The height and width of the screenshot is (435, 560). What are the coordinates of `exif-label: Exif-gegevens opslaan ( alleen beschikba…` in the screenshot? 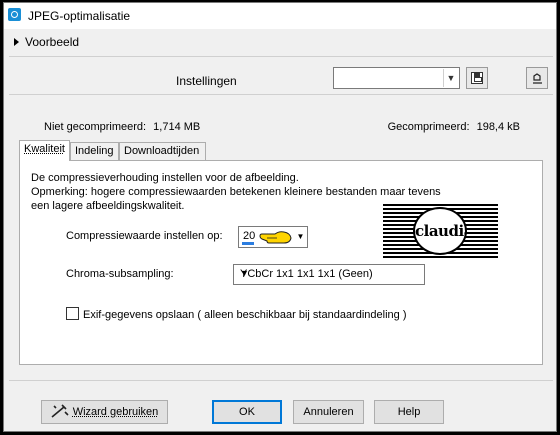 It's located at (245, 315).